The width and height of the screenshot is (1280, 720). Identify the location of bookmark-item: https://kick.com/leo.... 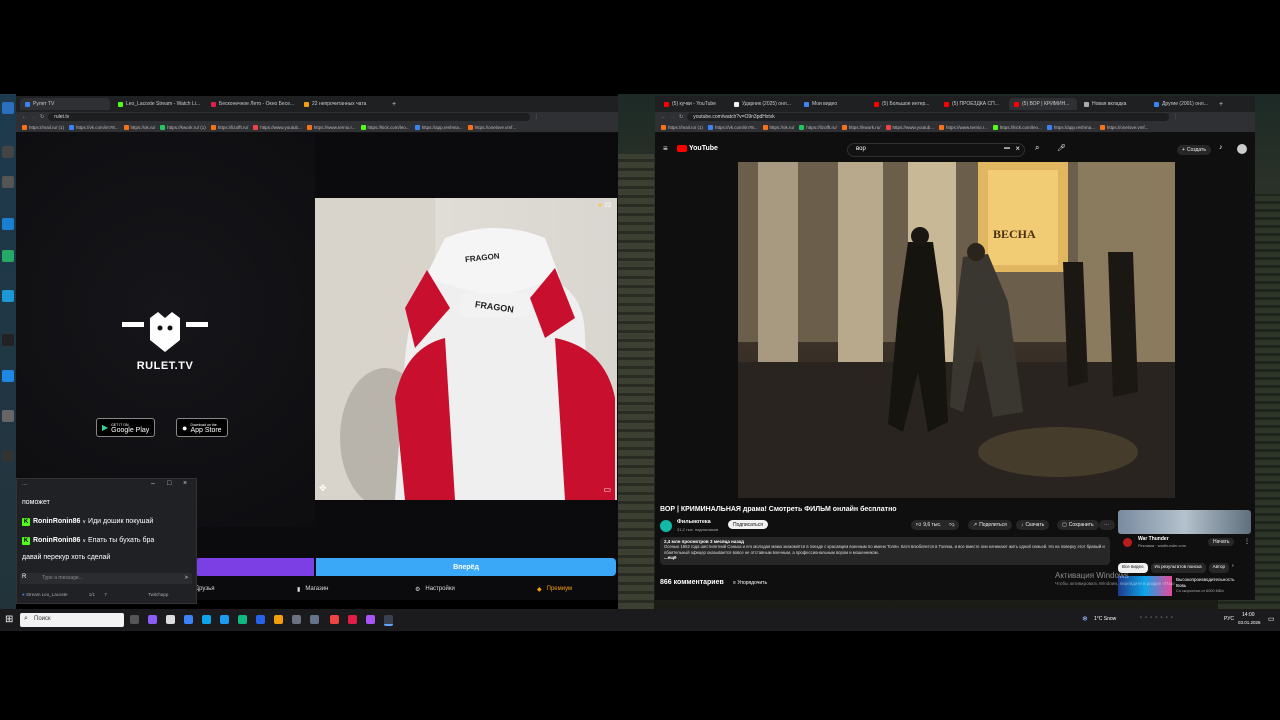
(385, 127).